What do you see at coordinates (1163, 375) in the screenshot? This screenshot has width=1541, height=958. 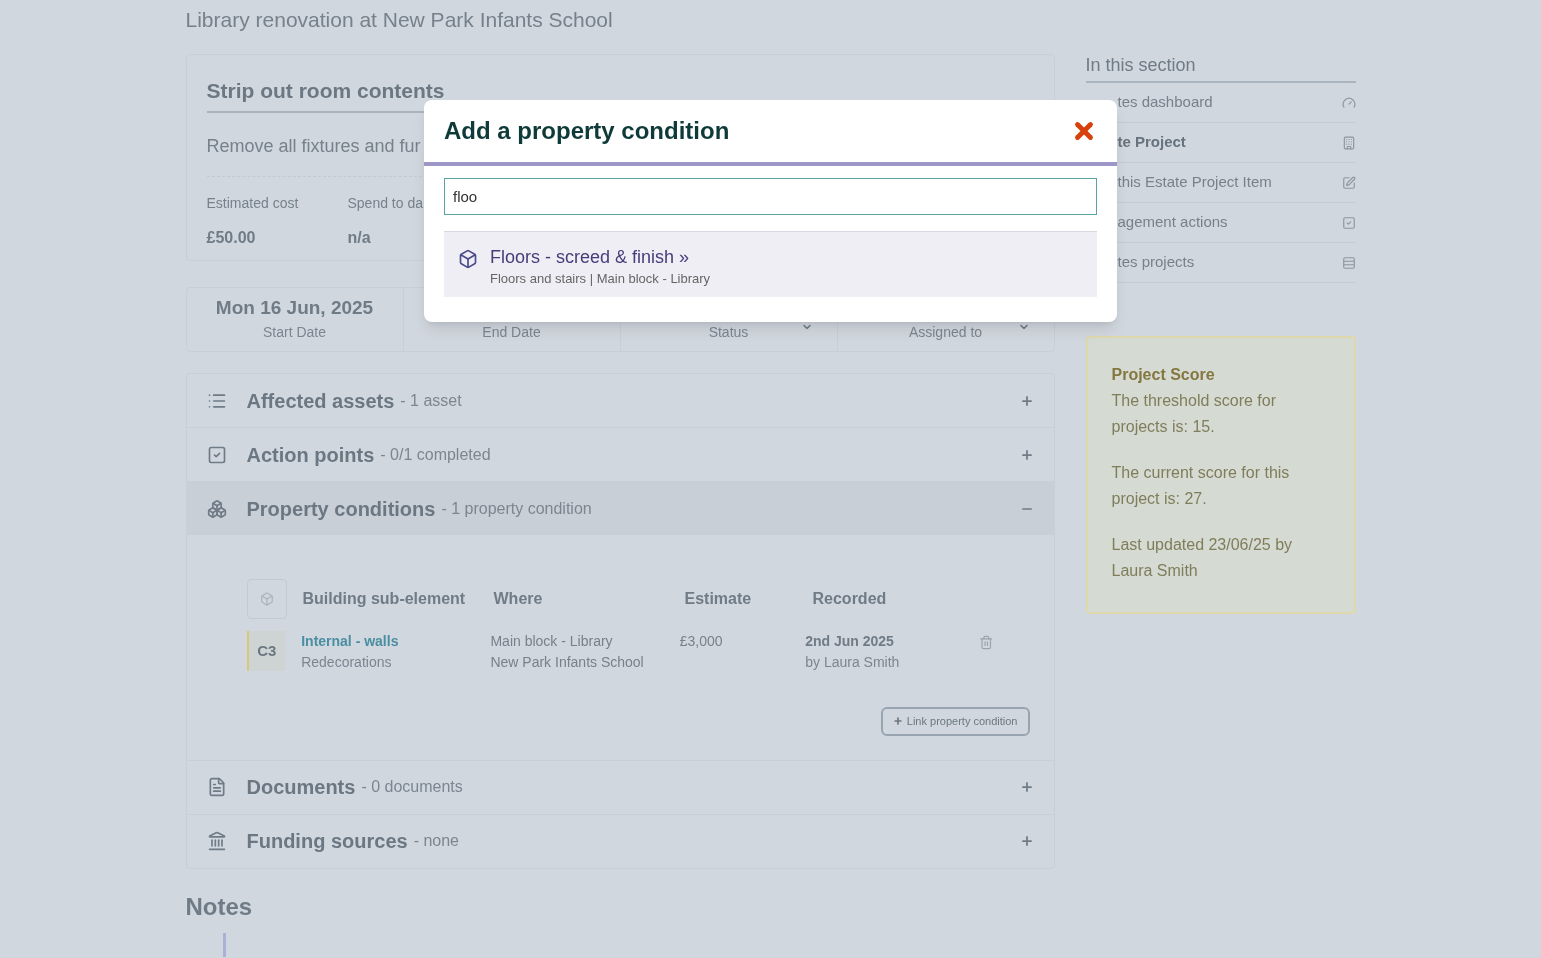 I see `score-title: Project Score` at bounding box center [1163, 375].